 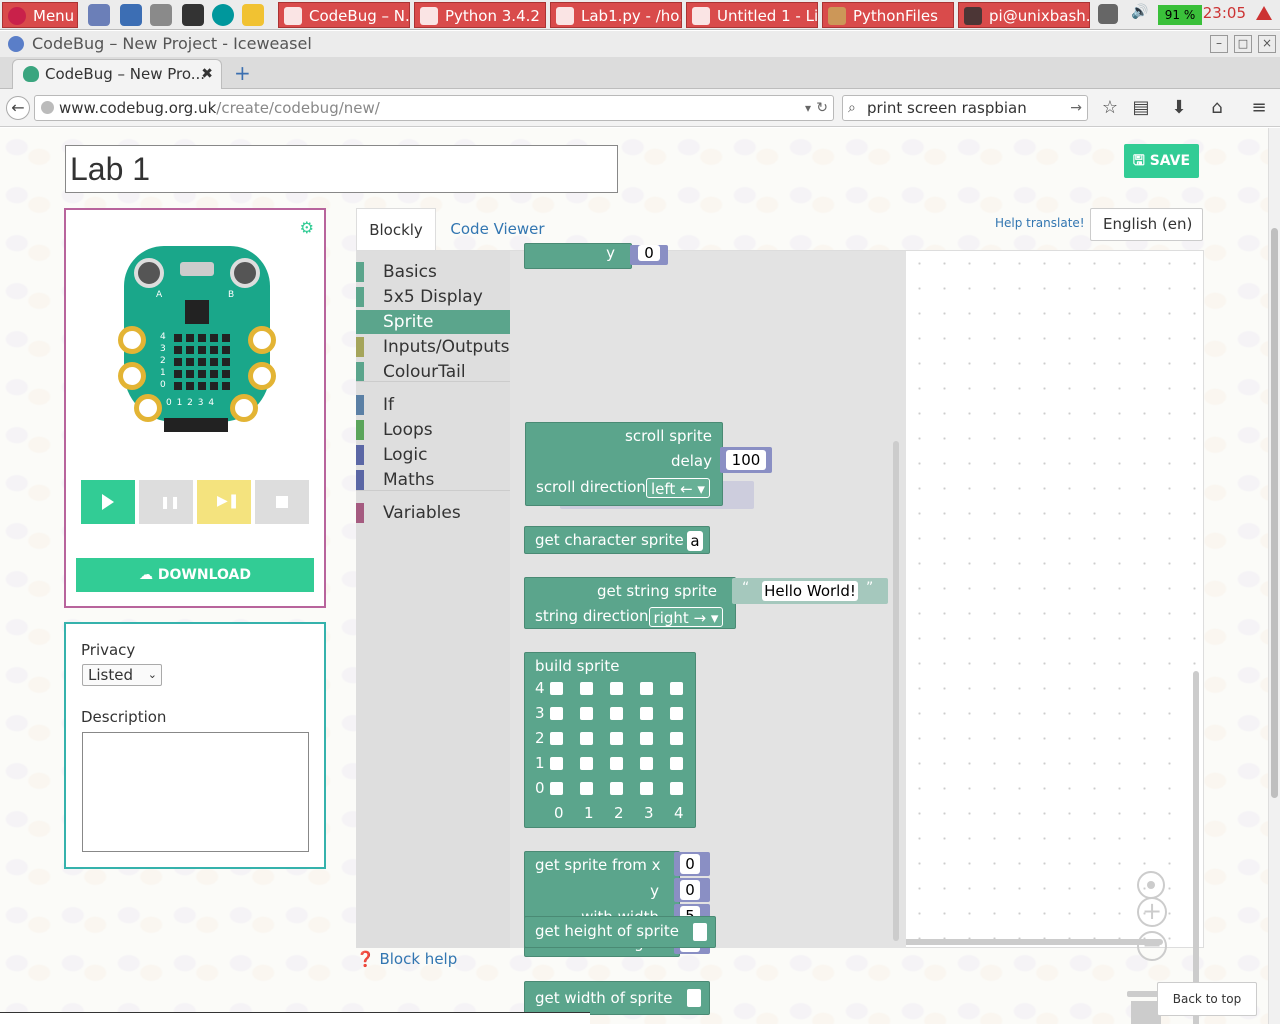 What do you see at coordinates (1146, 235) in the screenshot?
I see `language-select: English (en) ▼` at bounding box center [1146, 235].